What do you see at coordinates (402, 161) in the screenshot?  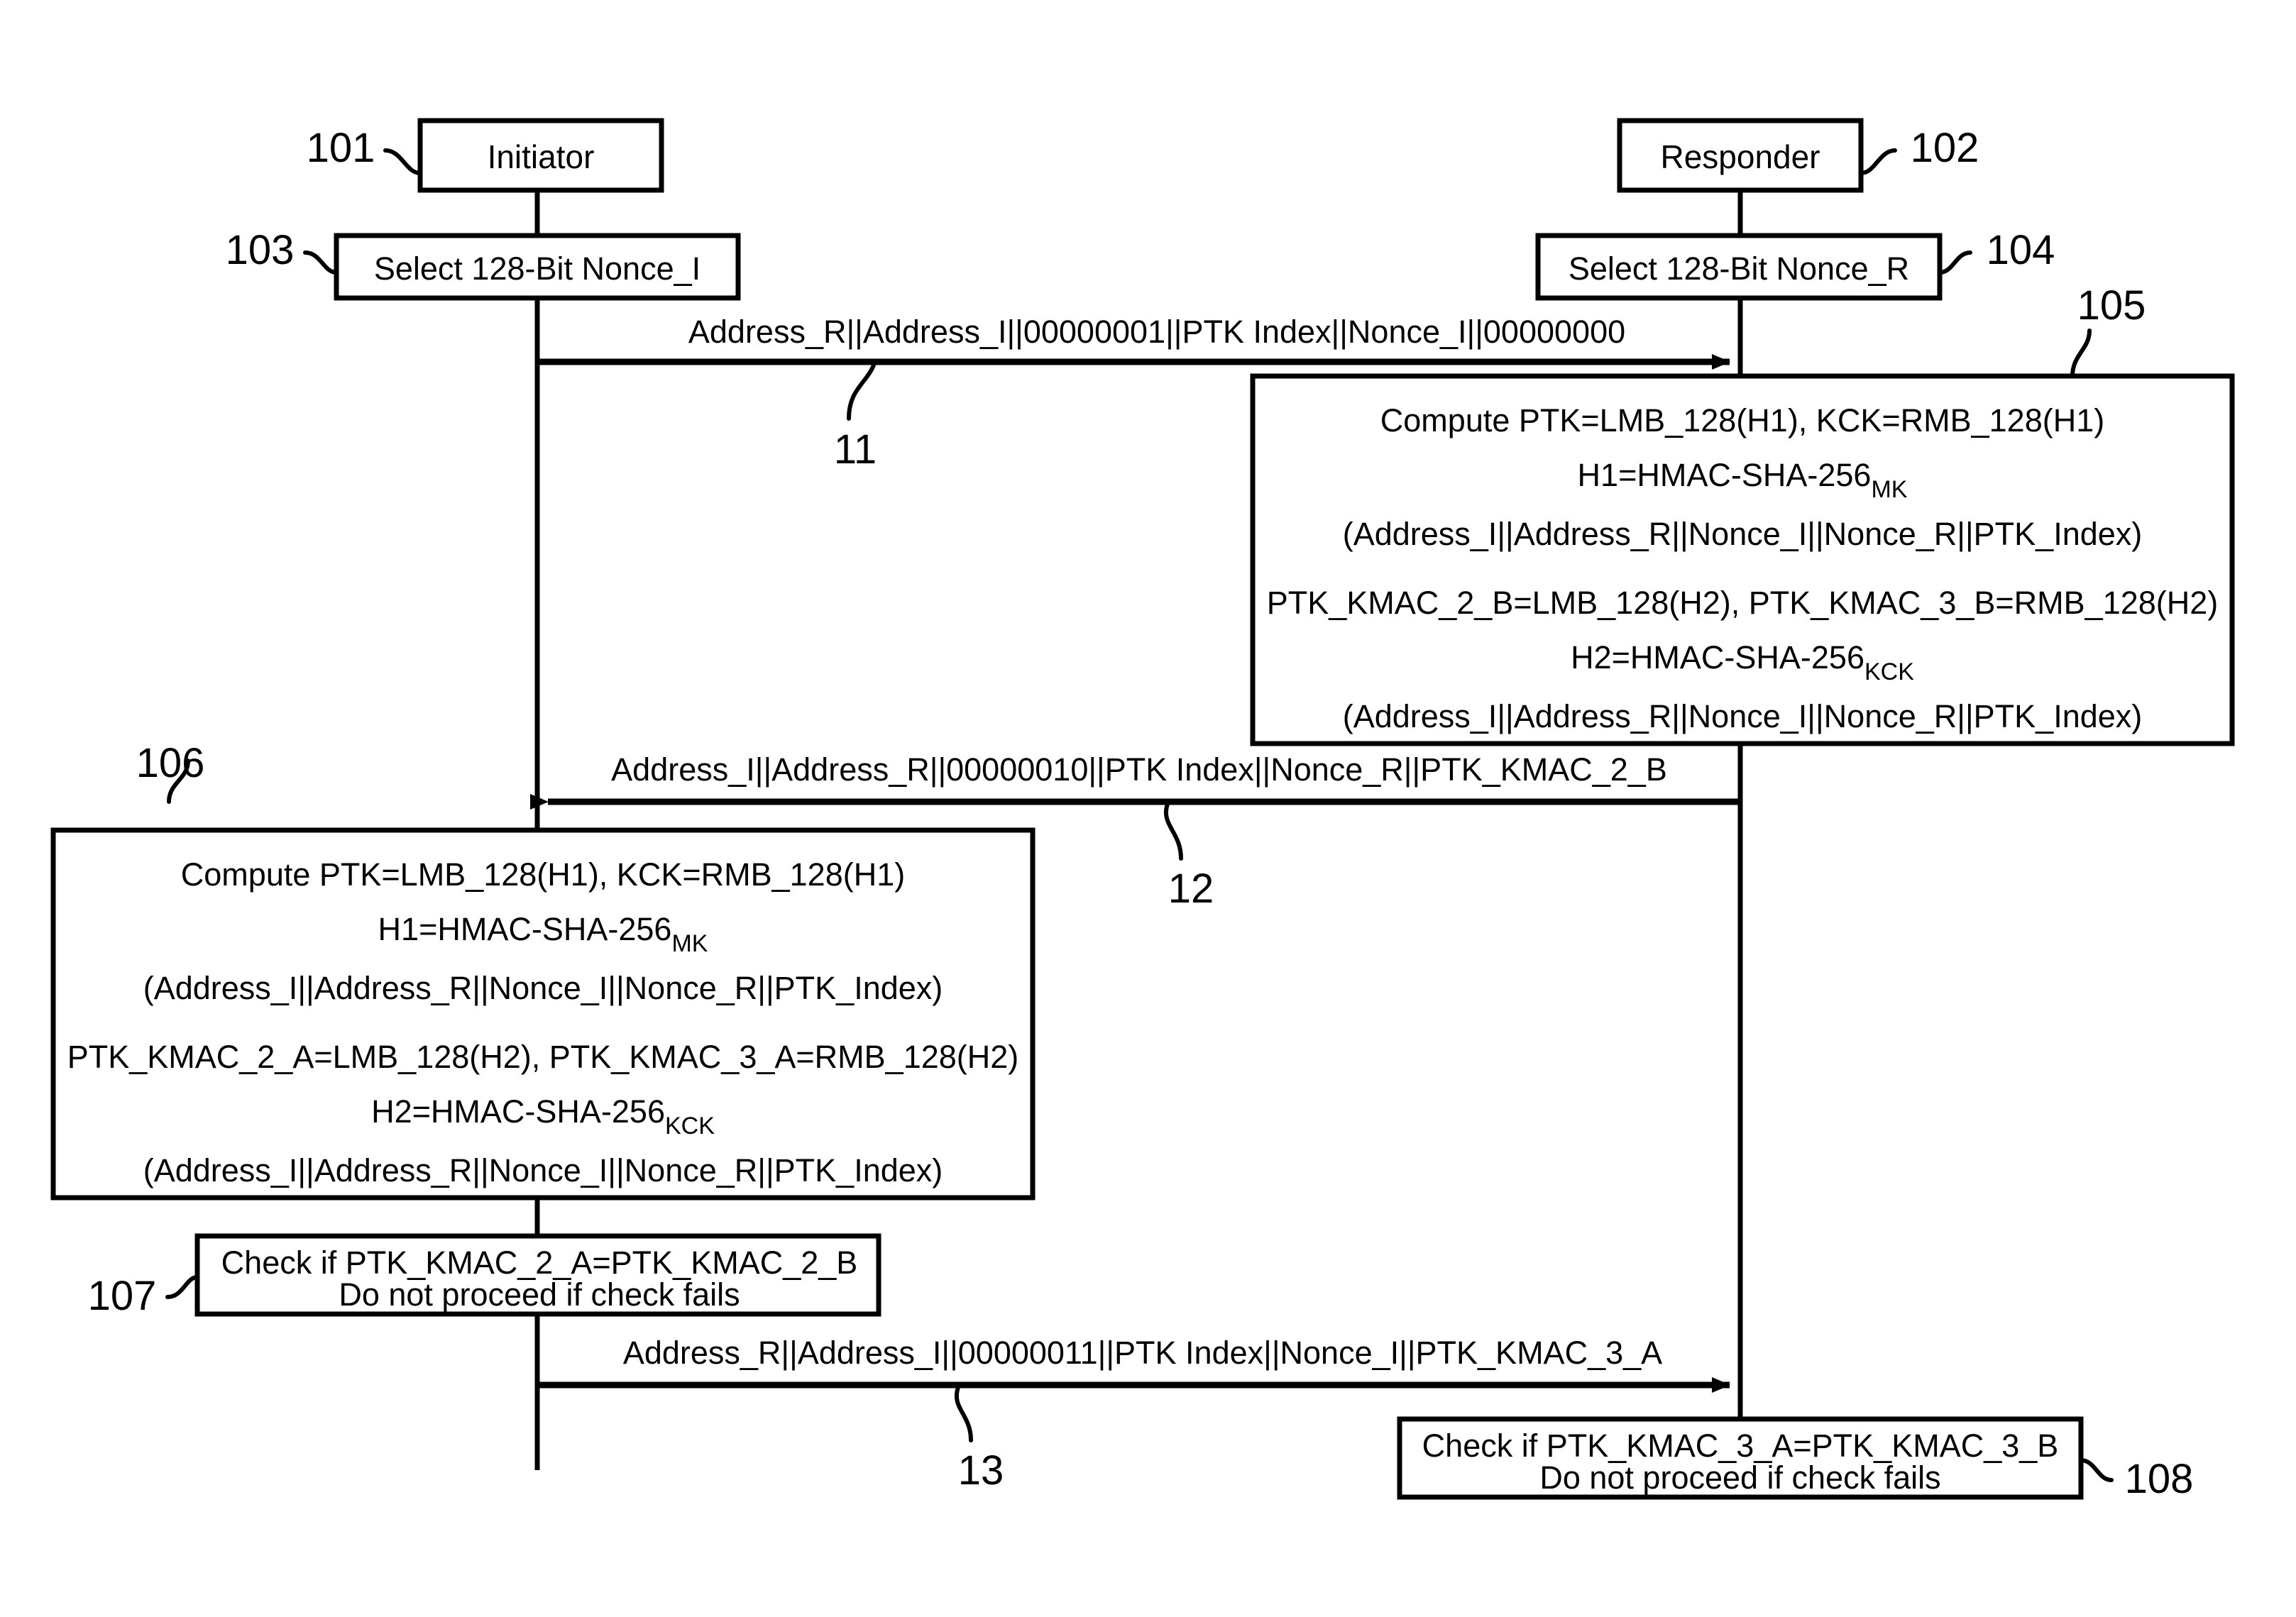 I see `initiator-ref-leader` at bounding box center [402, 161].